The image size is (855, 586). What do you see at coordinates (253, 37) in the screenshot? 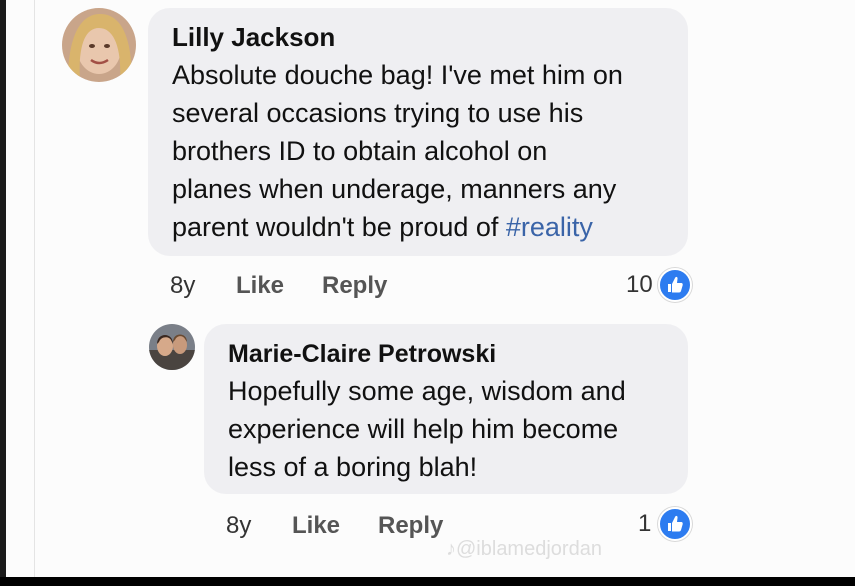
I see `comment-author: Lilly Jackson` at bounding box center [253, 37].